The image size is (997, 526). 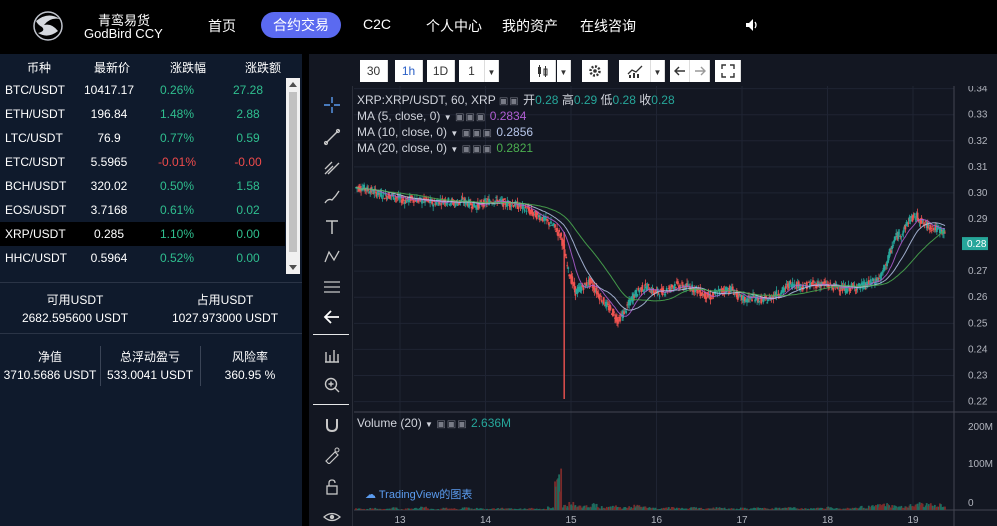 What do you see at coordinates (547, 100) in the screenshot?
I see `legend-open-value: 0.28` at bounding box center [547, 100].